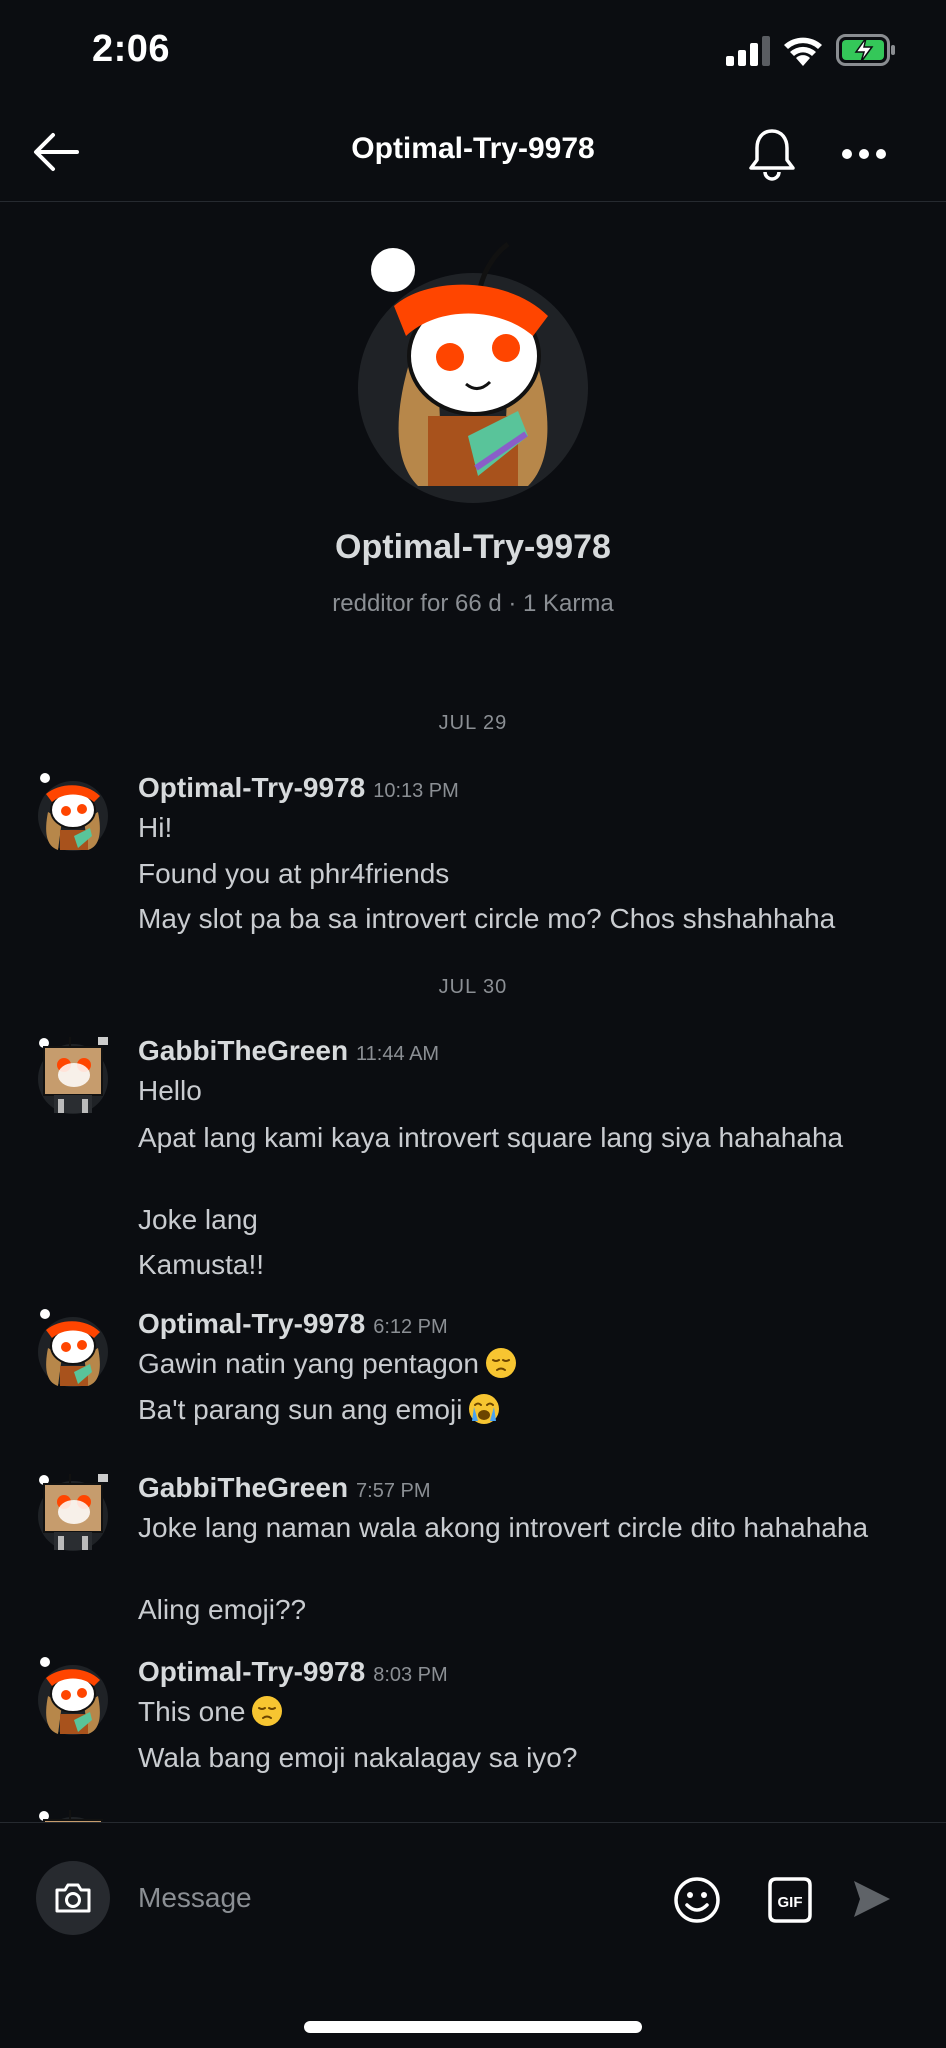 Image resolution: width=946 pixels, height=2048 pixels. Describe the element at coordinates (398, 1054) in the screenshot. I see `message-time: 11:44 AM` at that location.